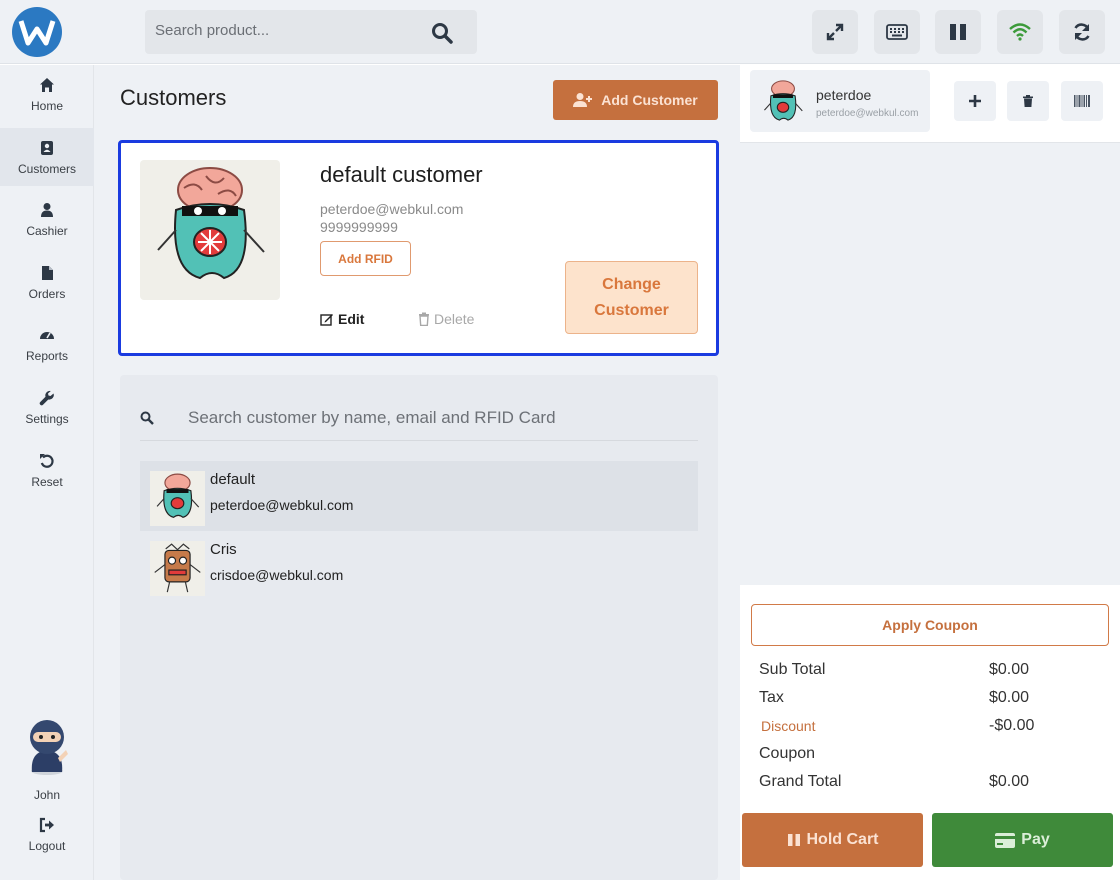  I want to click on delete-customer-button: Delete, so click(446, 319).